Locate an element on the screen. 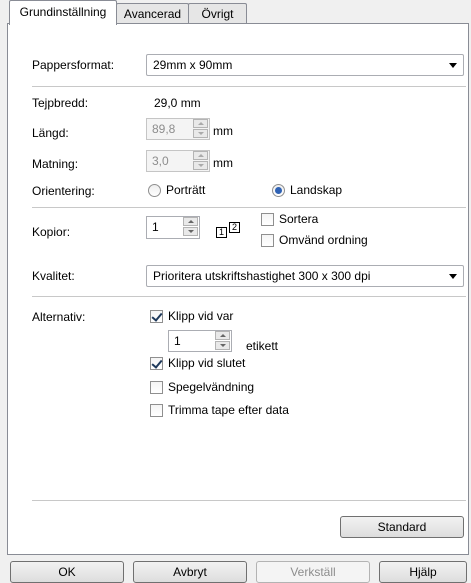 This screenshot has width=471, height=583. cut-every-value: 1 is located at coordinates (177, 341).